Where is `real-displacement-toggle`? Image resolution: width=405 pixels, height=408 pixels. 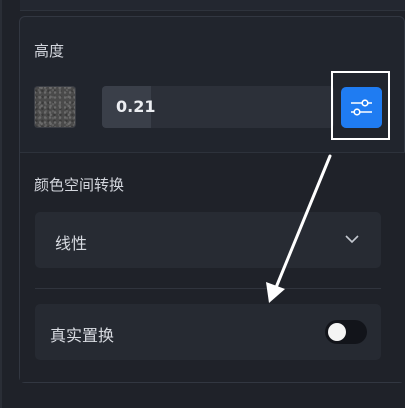
real-displacement-toggle is located at coordinates (346, 332).